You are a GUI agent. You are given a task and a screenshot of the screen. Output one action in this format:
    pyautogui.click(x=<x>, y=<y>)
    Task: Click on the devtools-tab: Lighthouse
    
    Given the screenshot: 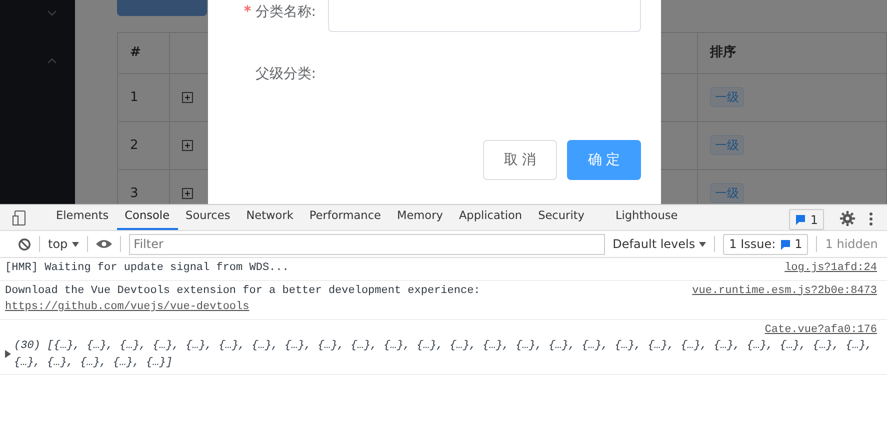 What is the action you would take?
    pyautogui.click(x=646, y=217)
    